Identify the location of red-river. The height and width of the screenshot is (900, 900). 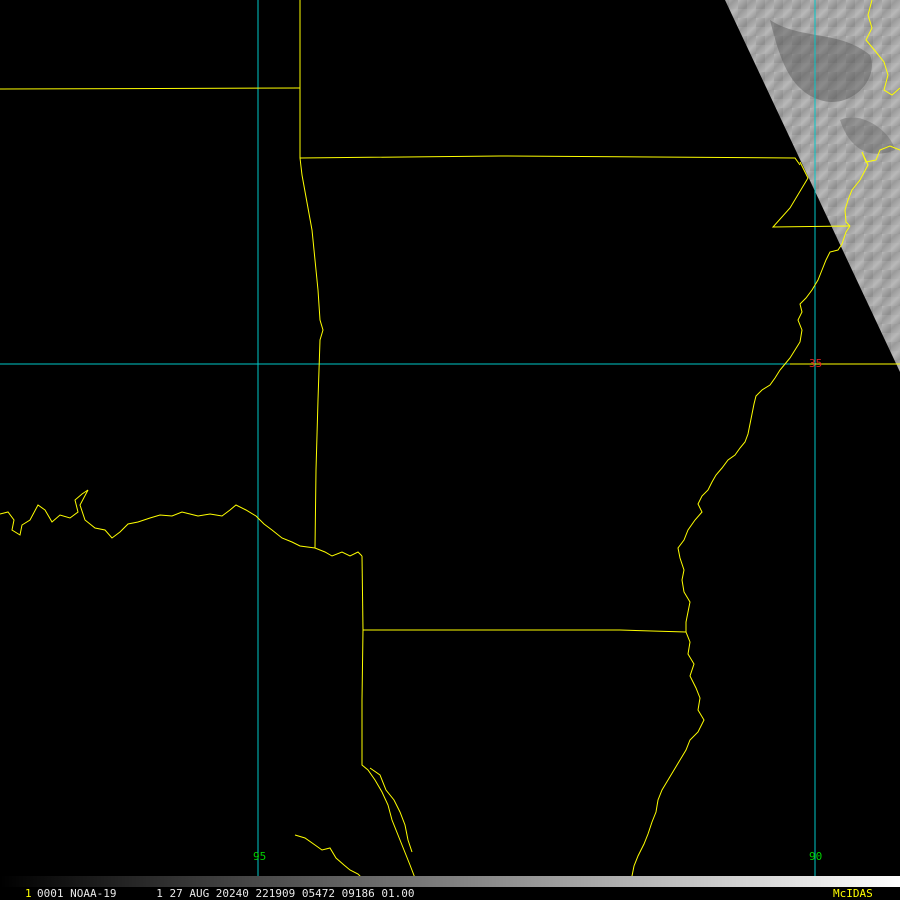
(181, 523).